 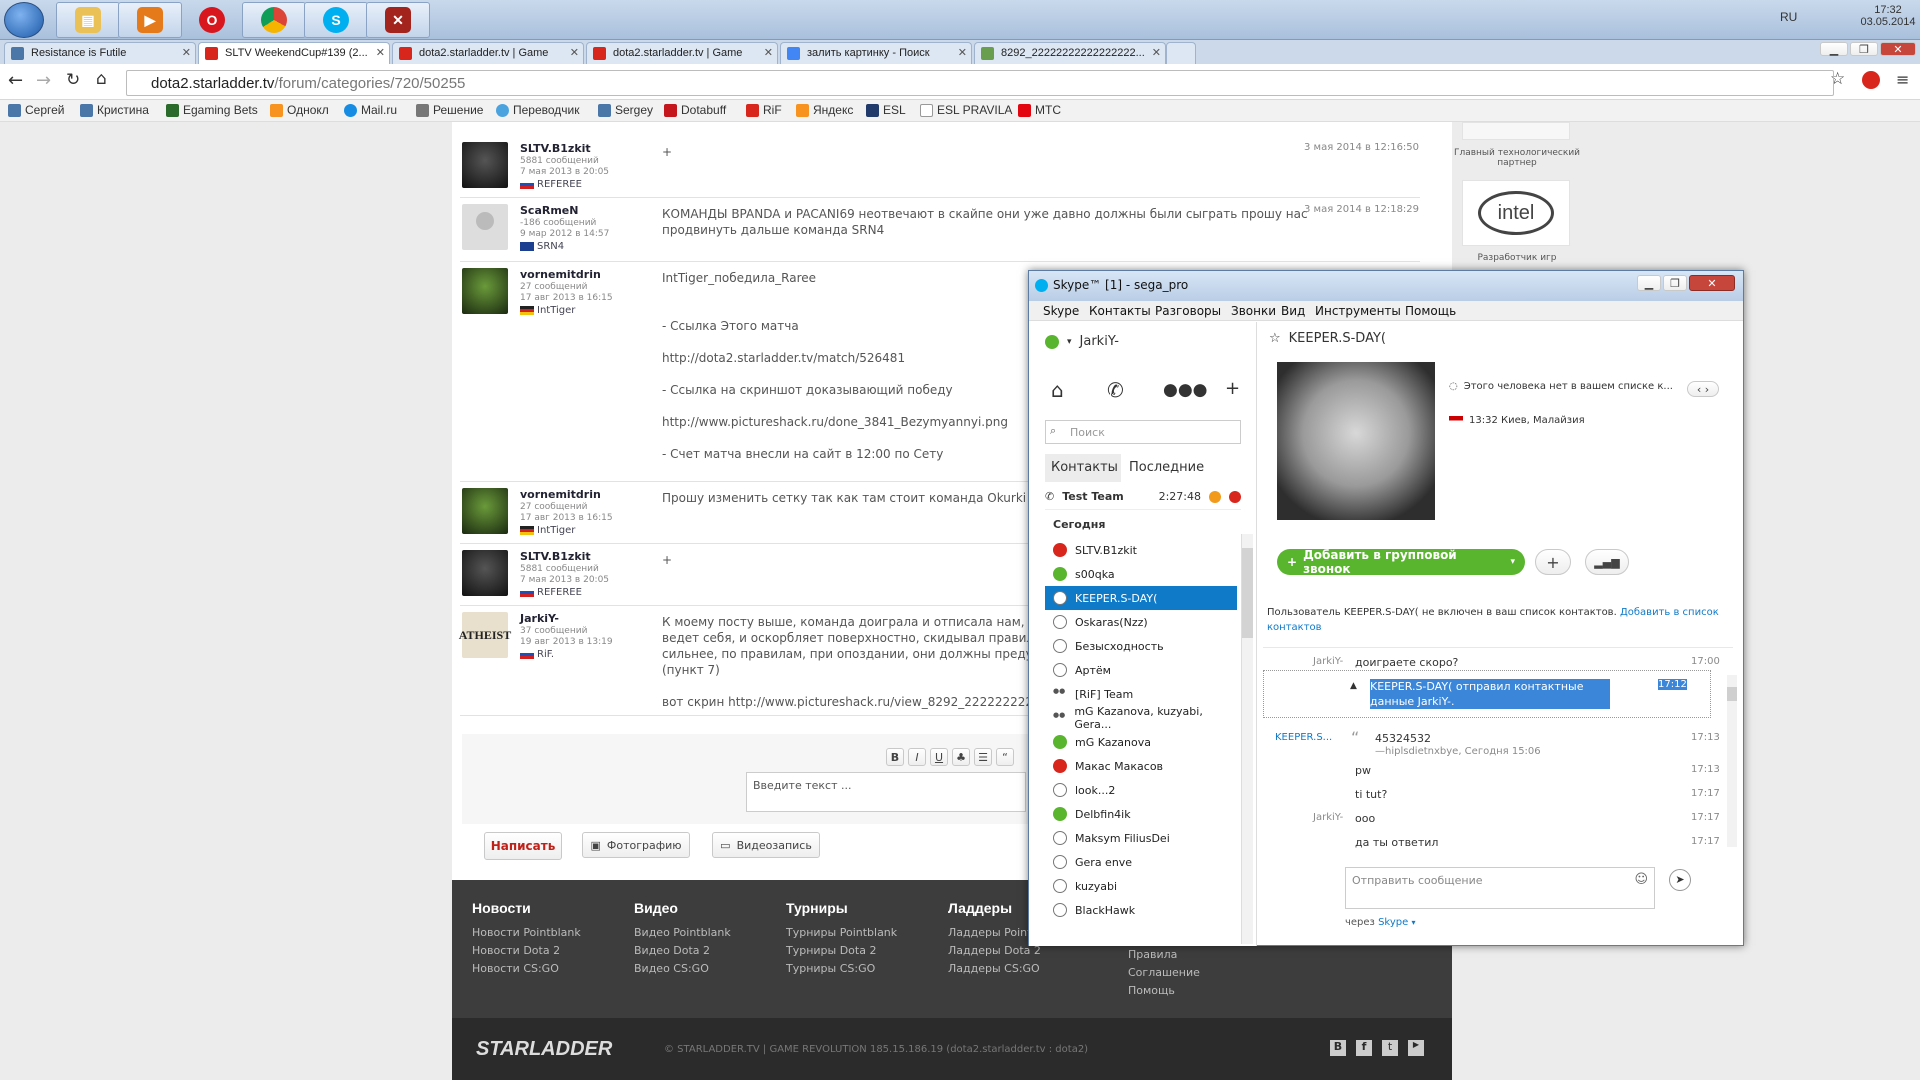 I want to click on bookmark: Однокл, so click(x=299, y=110).